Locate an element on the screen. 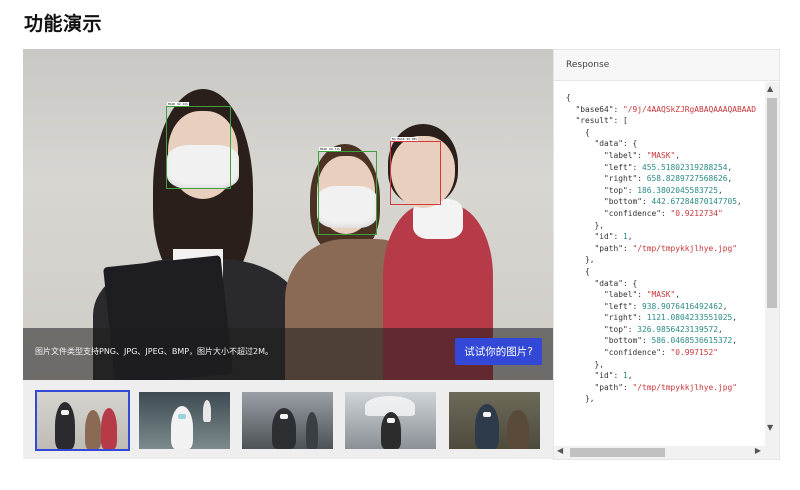  response-title: Response is located at coordinates (588, 65).